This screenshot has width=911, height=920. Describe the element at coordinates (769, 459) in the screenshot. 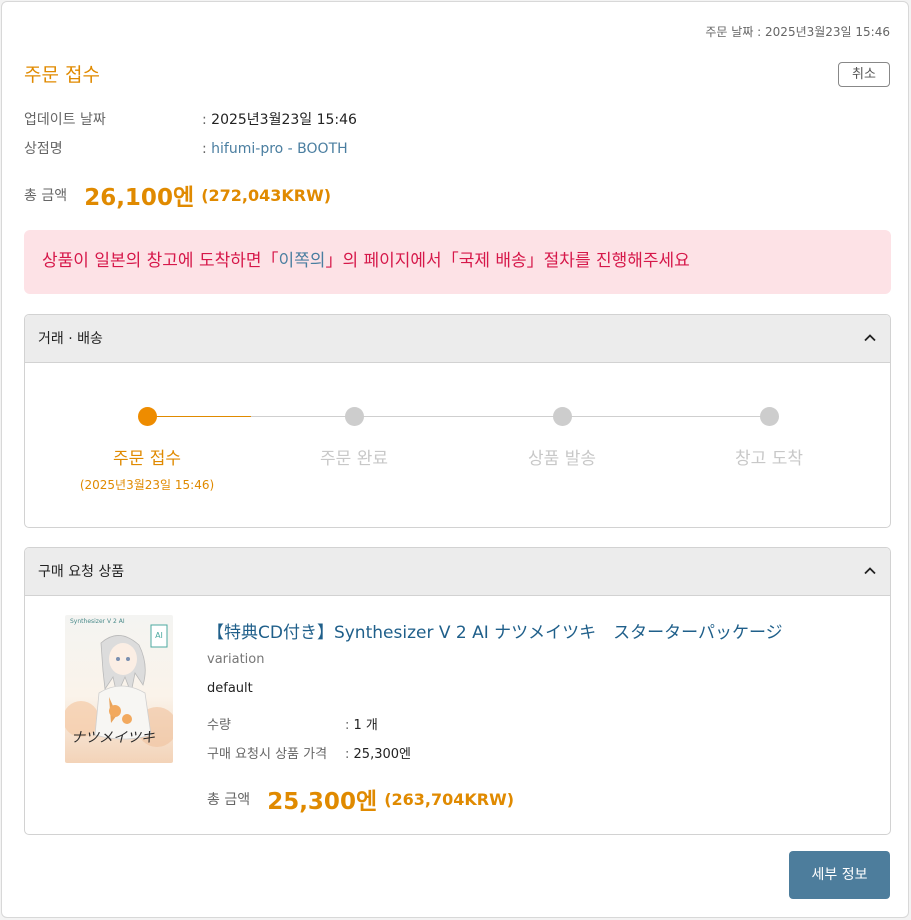

I see `step-label-4: 창고 도착` at that location.